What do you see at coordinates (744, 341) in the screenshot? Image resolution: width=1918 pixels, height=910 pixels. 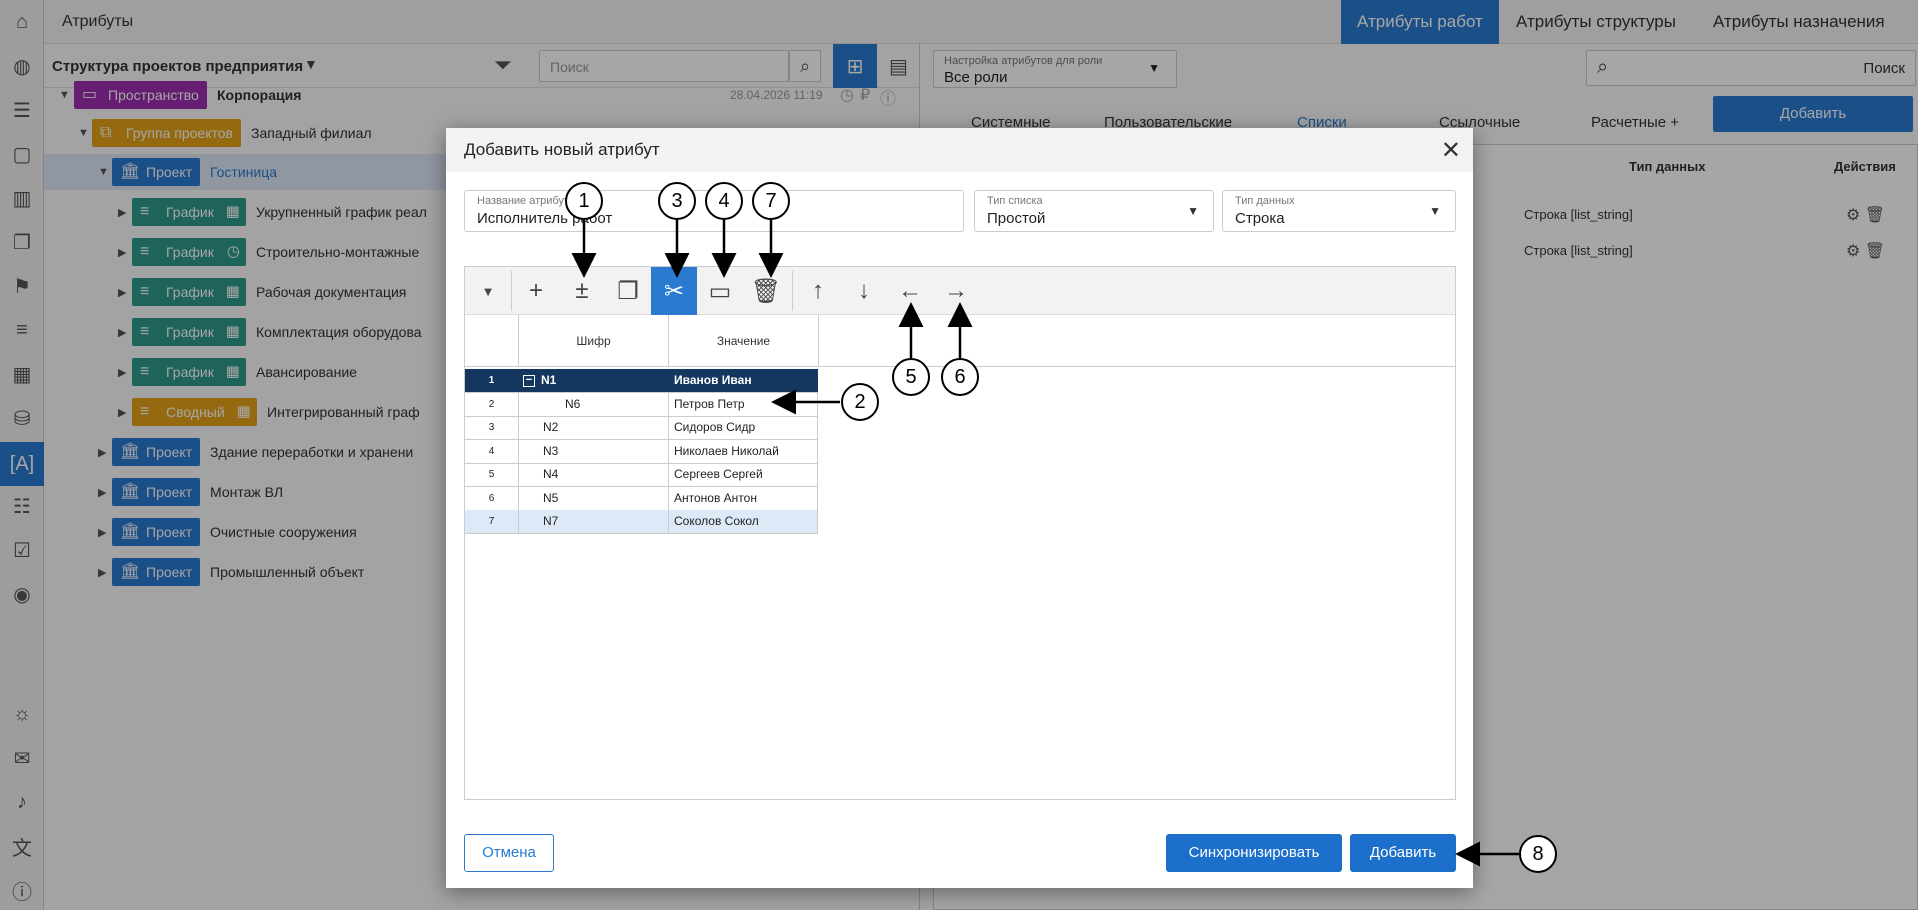 I see `column-header-value: Значение` at bounding box center [744, 341].